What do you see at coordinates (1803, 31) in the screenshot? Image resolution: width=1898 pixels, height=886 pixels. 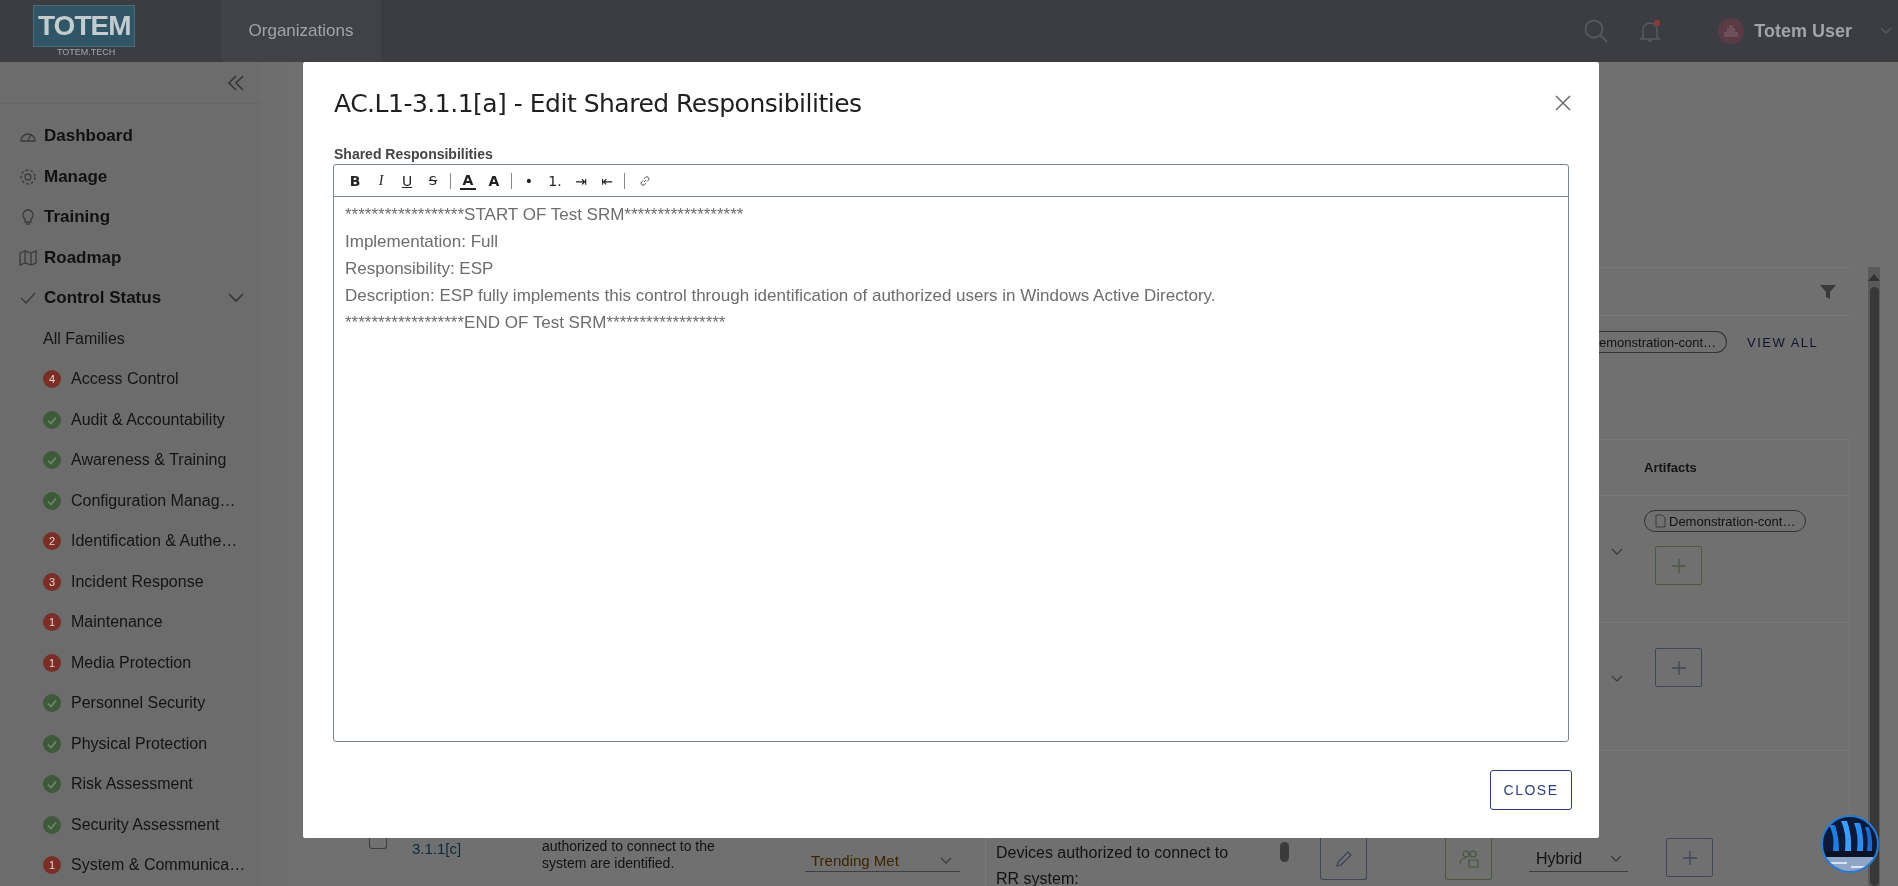 I see `user-name: Totem User` at bounding box center [1803, 31].